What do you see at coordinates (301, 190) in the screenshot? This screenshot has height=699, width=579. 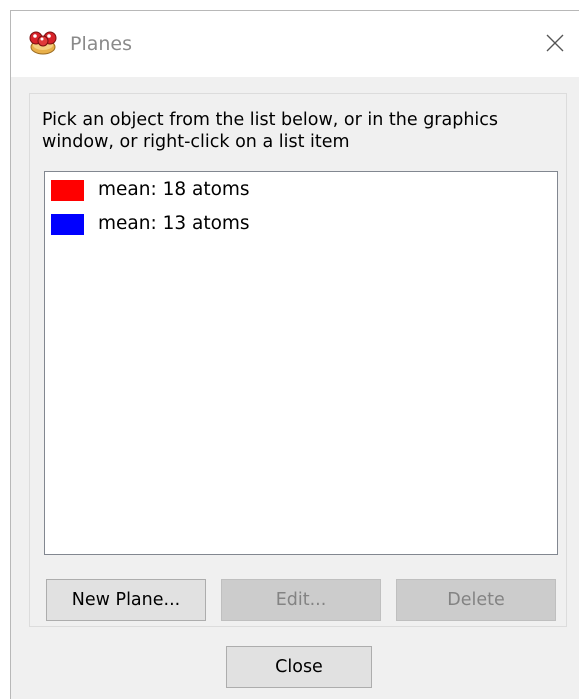 I see `list-item: mean: 18 atoms` at bounding box center [301, 190].